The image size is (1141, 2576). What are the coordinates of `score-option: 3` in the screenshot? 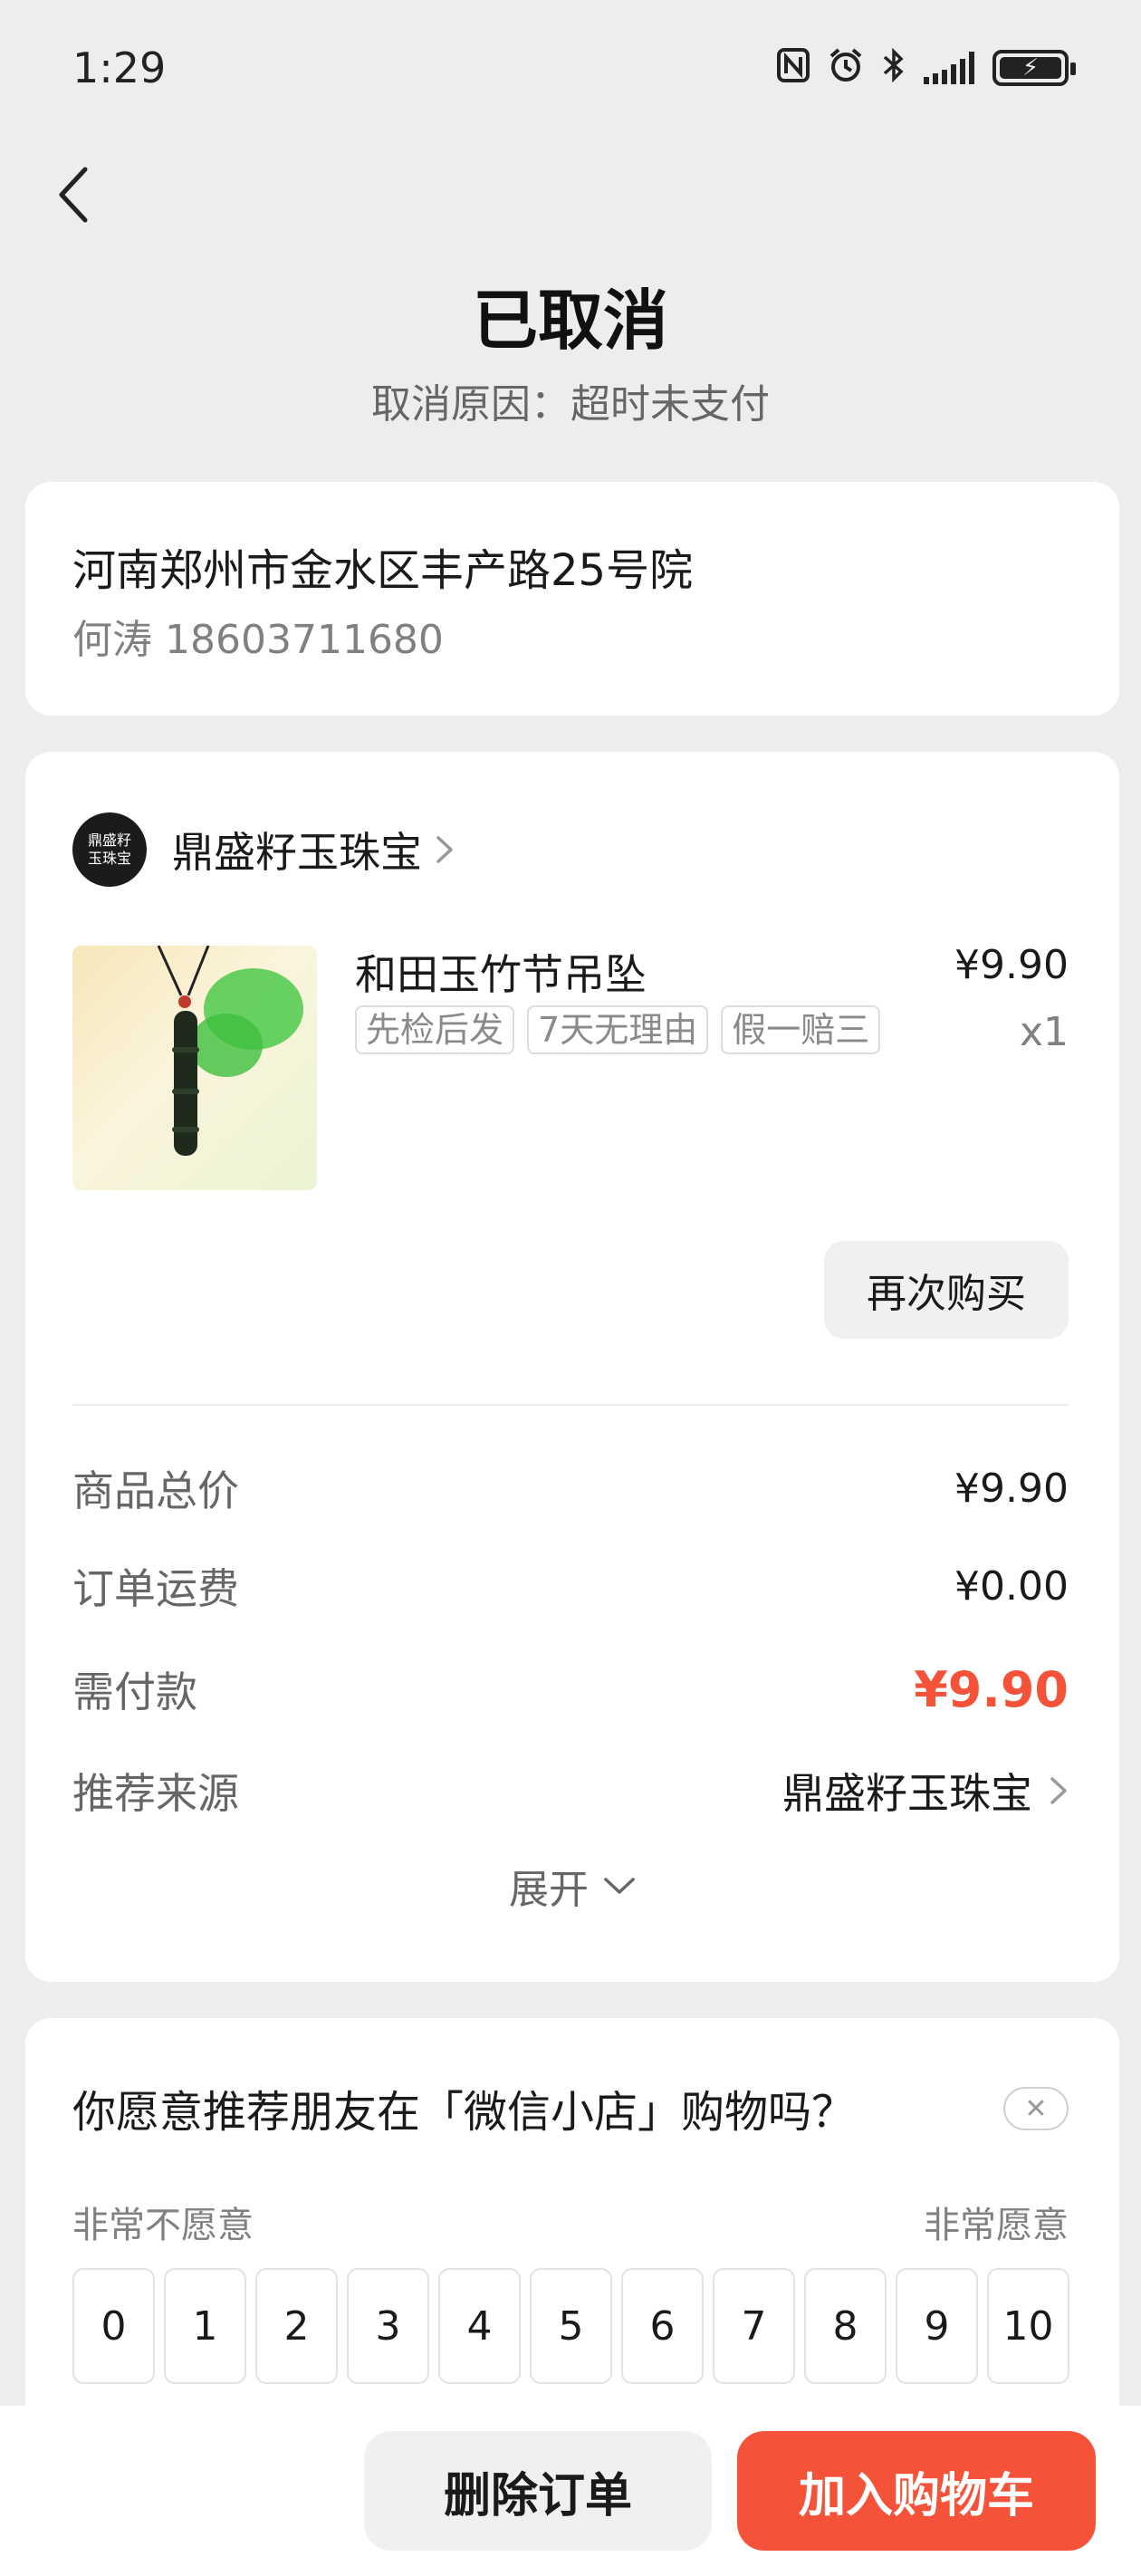 It's located at (388, 2326).